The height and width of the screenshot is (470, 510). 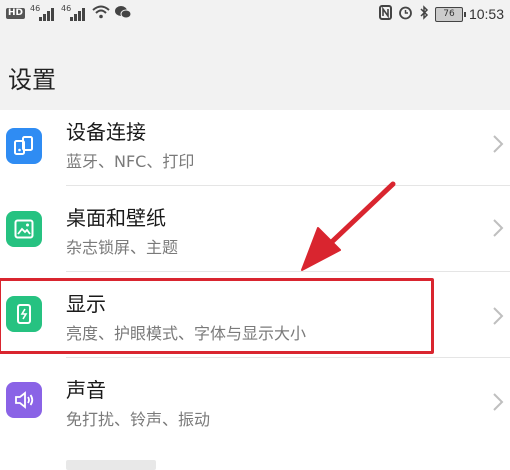 I want to click on item-title: 设备连接, so click(x=106, y=132).